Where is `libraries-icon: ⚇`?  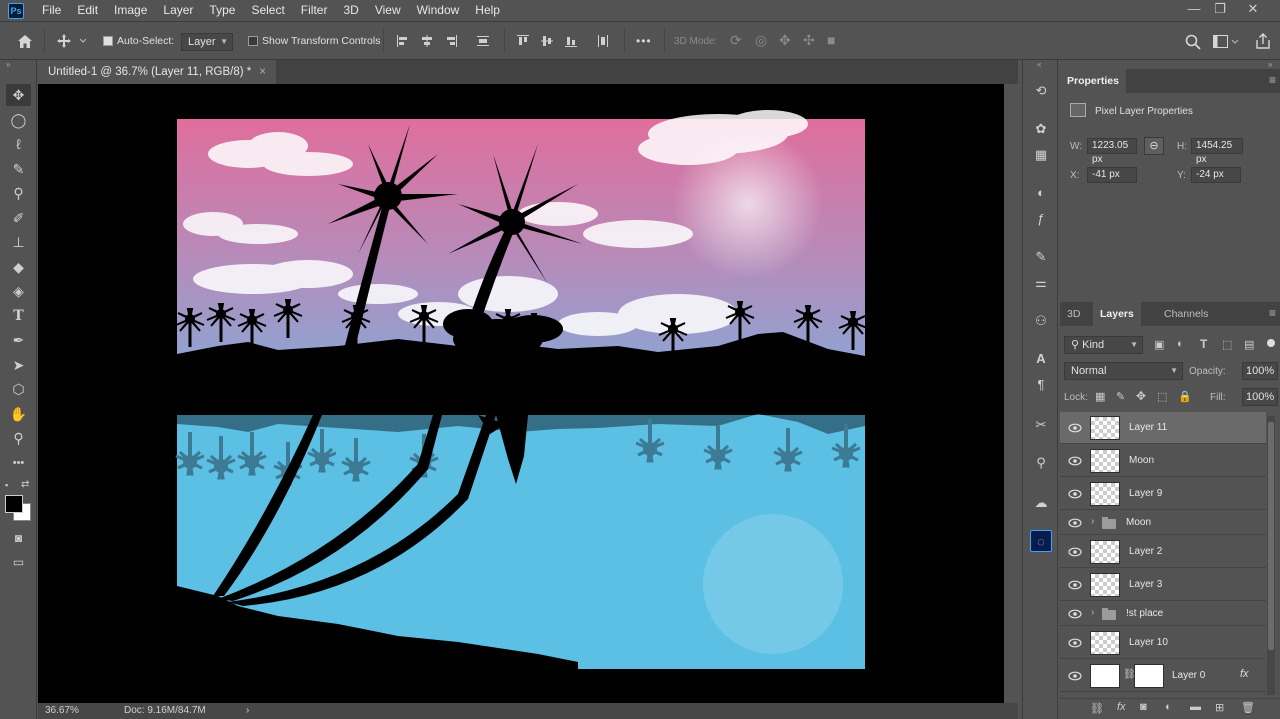
libraries-icon: ⚇ is located at coordinates (1041, 321).